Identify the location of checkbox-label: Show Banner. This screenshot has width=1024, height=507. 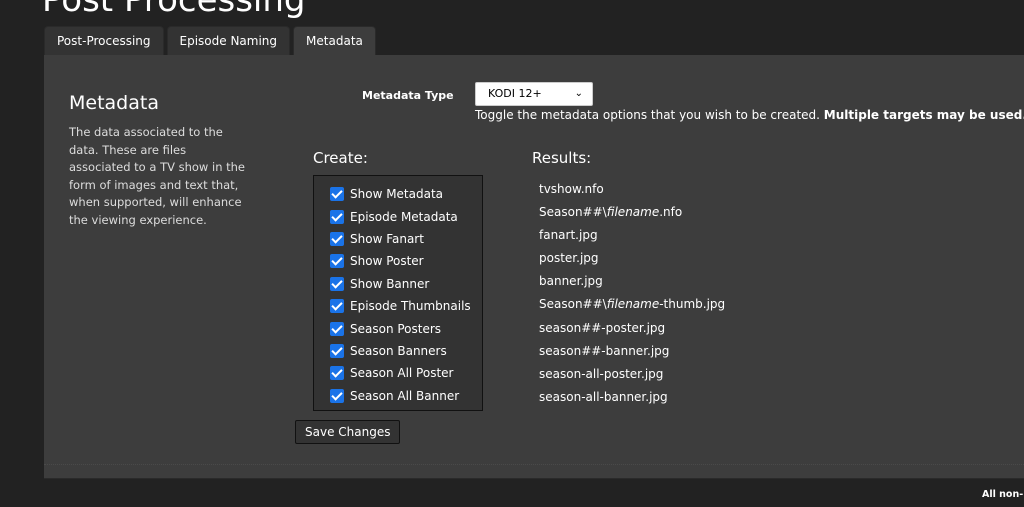
(390, 283).